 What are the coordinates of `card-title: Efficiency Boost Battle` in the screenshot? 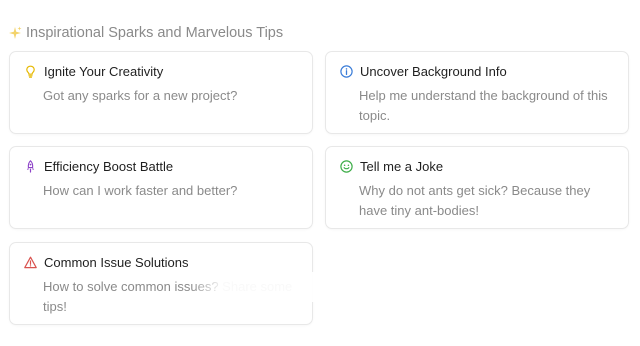 It's located at (109, 166).